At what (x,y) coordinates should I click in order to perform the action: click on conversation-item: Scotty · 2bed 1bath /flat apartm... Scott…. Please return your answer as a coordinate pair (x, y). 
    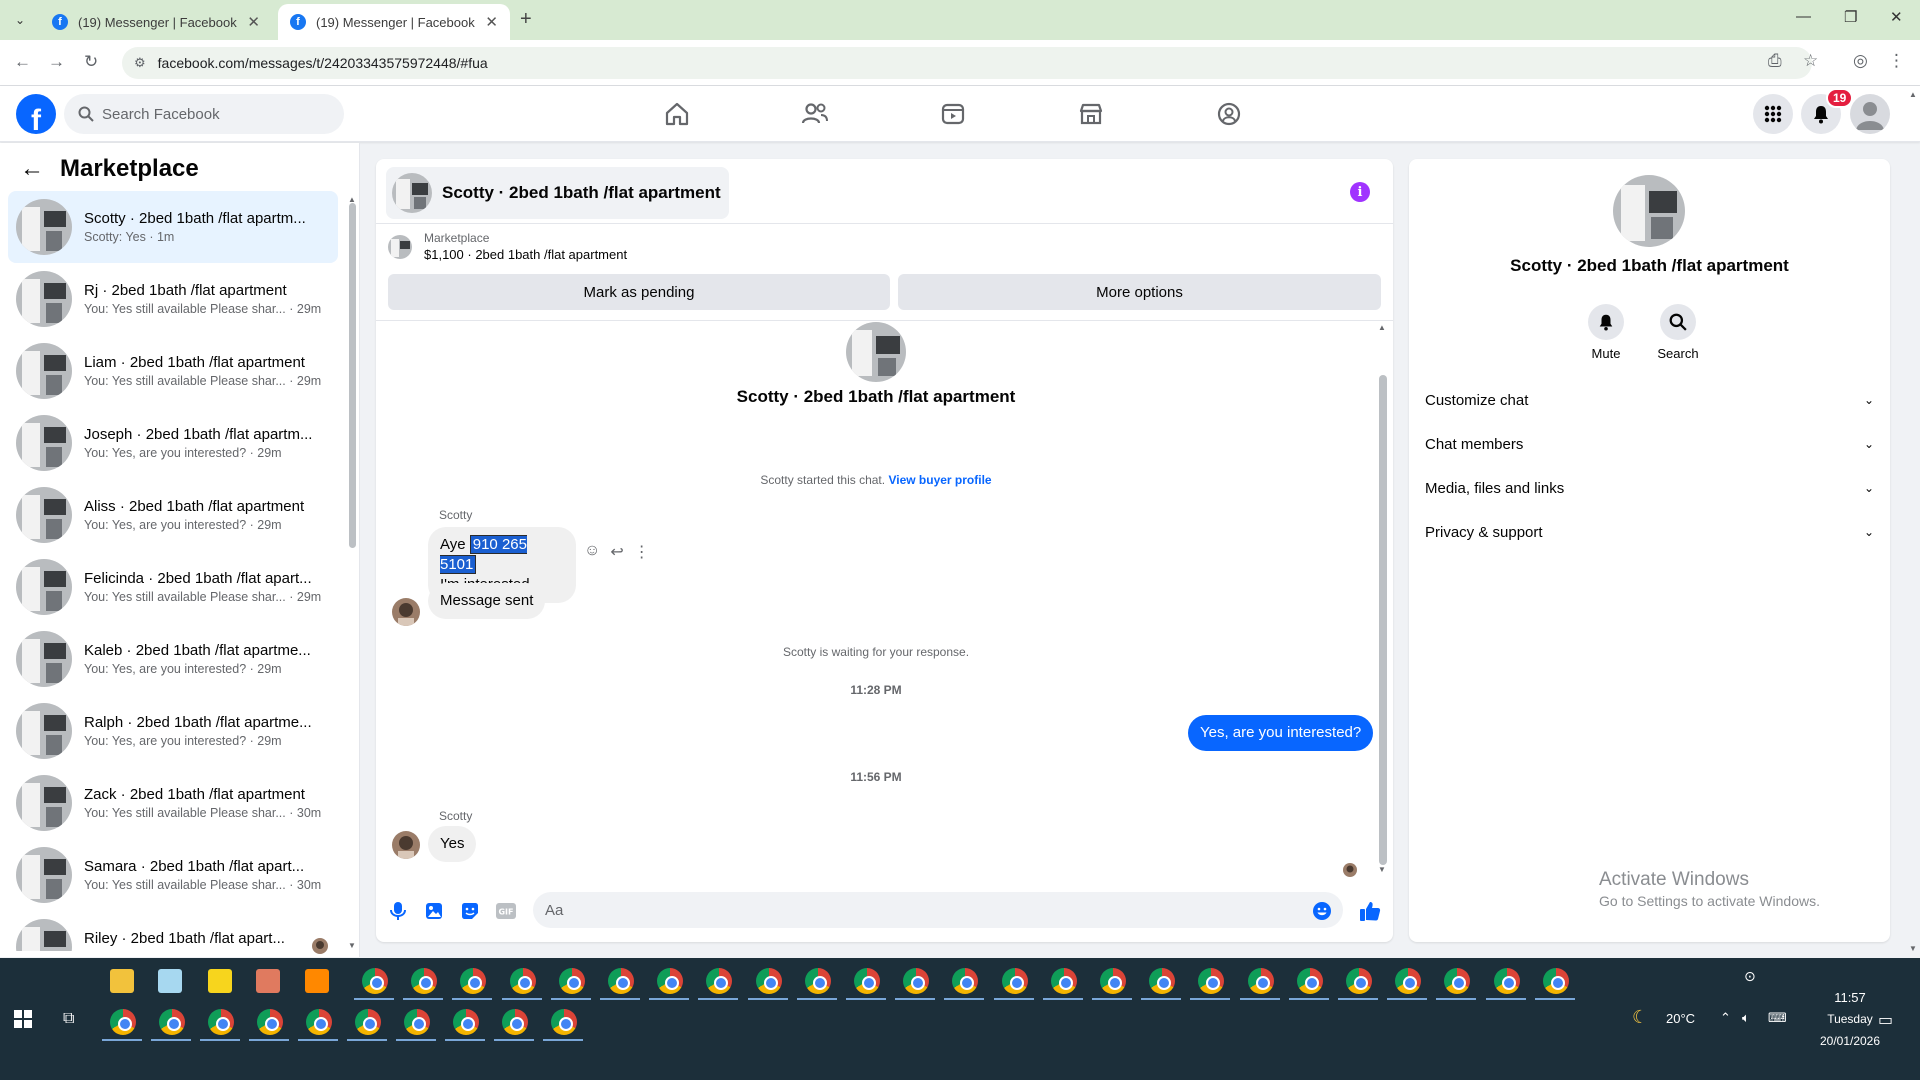
    Looking at the image, I should click on (173, 227).